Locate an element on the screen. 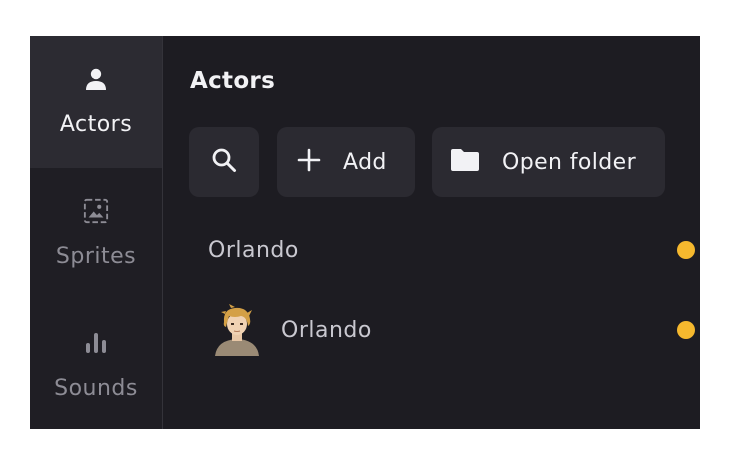 The width and height of the screenshot is (730, 459). folder-icon is located at coordinates (465, 162).